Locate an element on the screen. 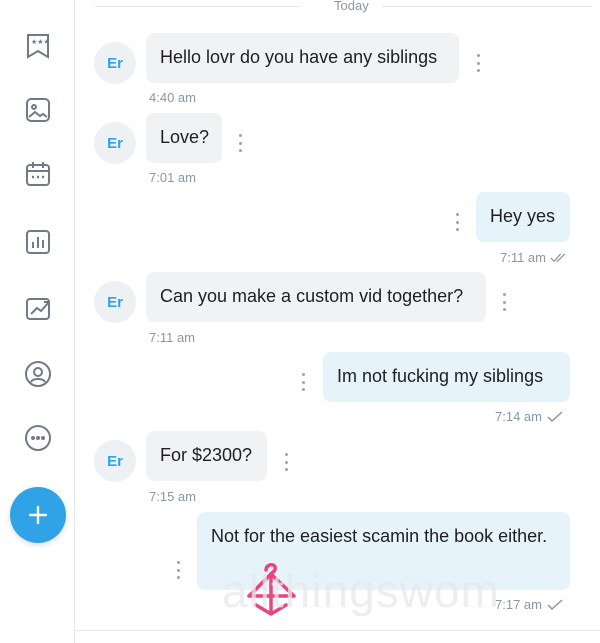 This screenshot has height=643, width=600. message-time: 7:15 am is located at coordinates (172, 496).